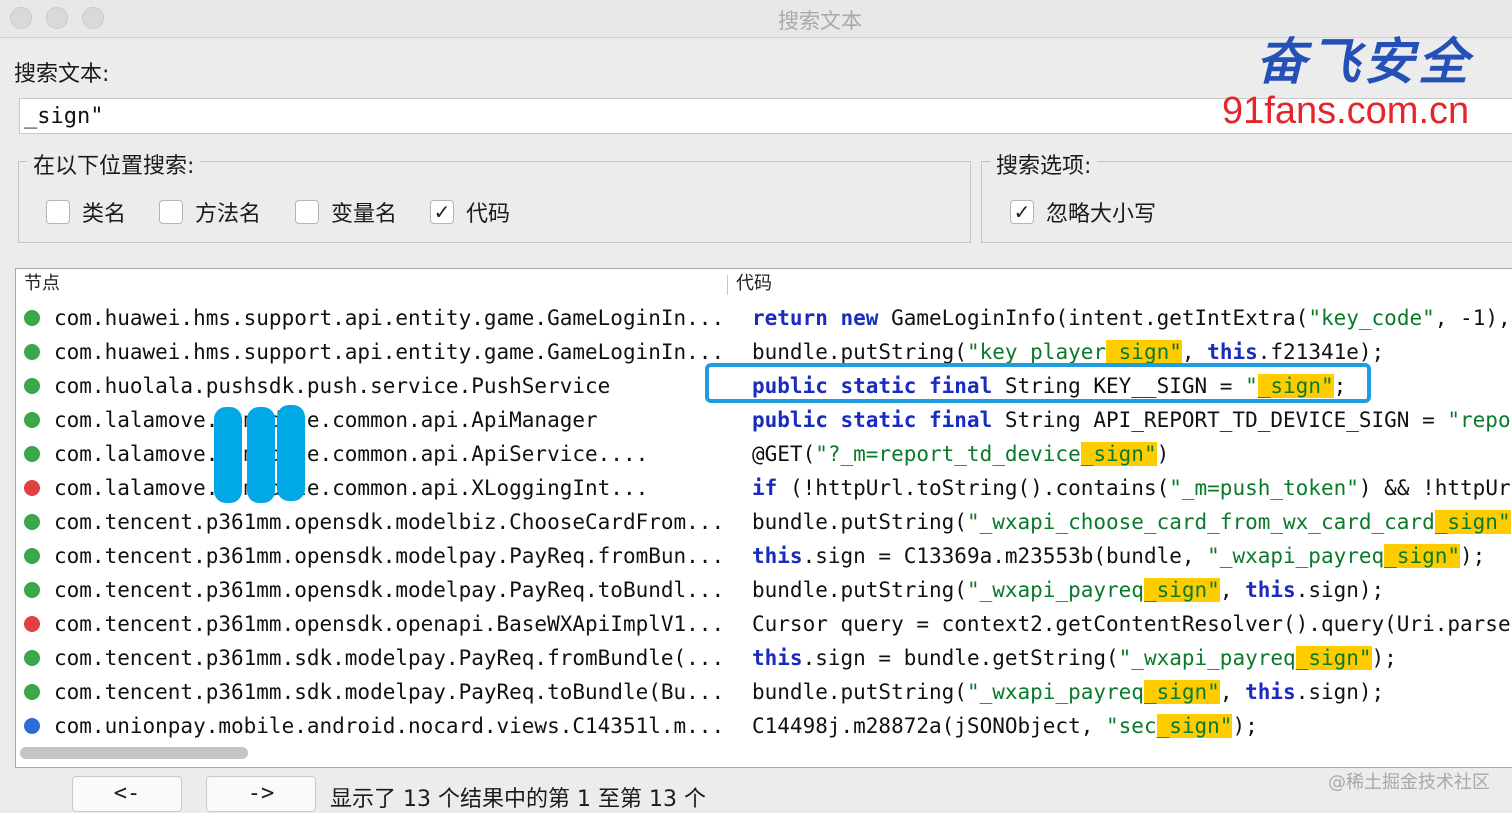  I want to click on private-method-icon, so click(32, 624).